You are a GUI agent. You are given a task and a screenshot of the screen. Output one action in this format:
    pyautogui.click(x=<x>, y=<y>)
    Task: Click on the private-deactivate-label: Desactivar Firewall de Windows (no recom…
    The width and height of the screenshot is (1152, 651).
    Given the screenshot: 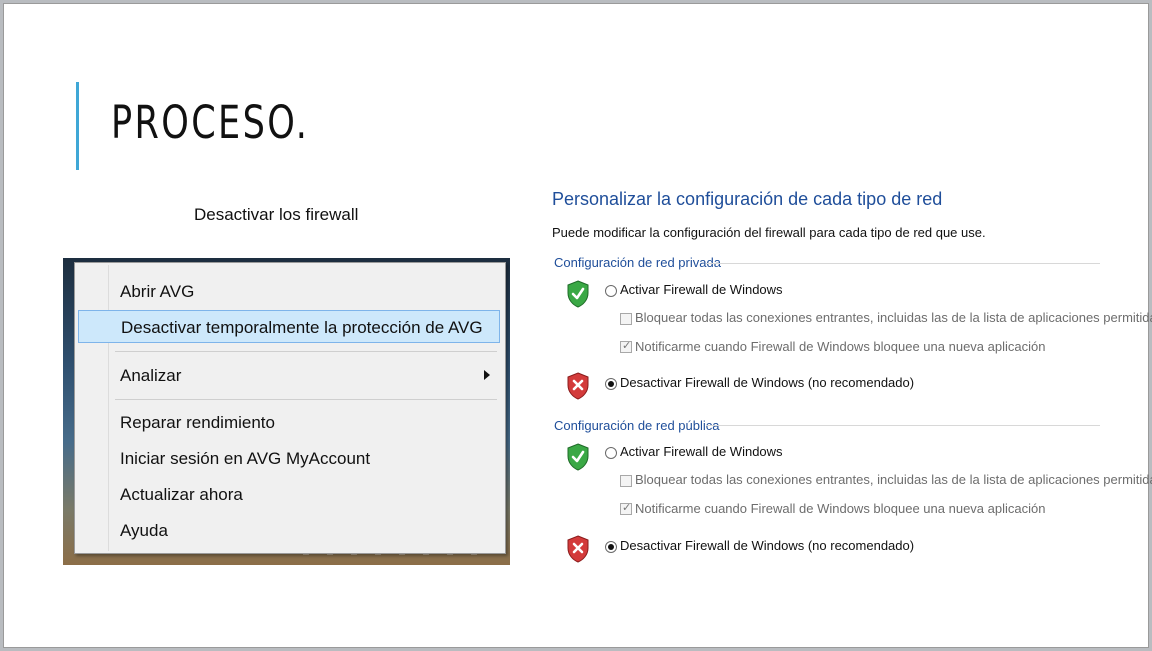 What is the action you would take?
    pyautogui.click(x=767, y=382)
    